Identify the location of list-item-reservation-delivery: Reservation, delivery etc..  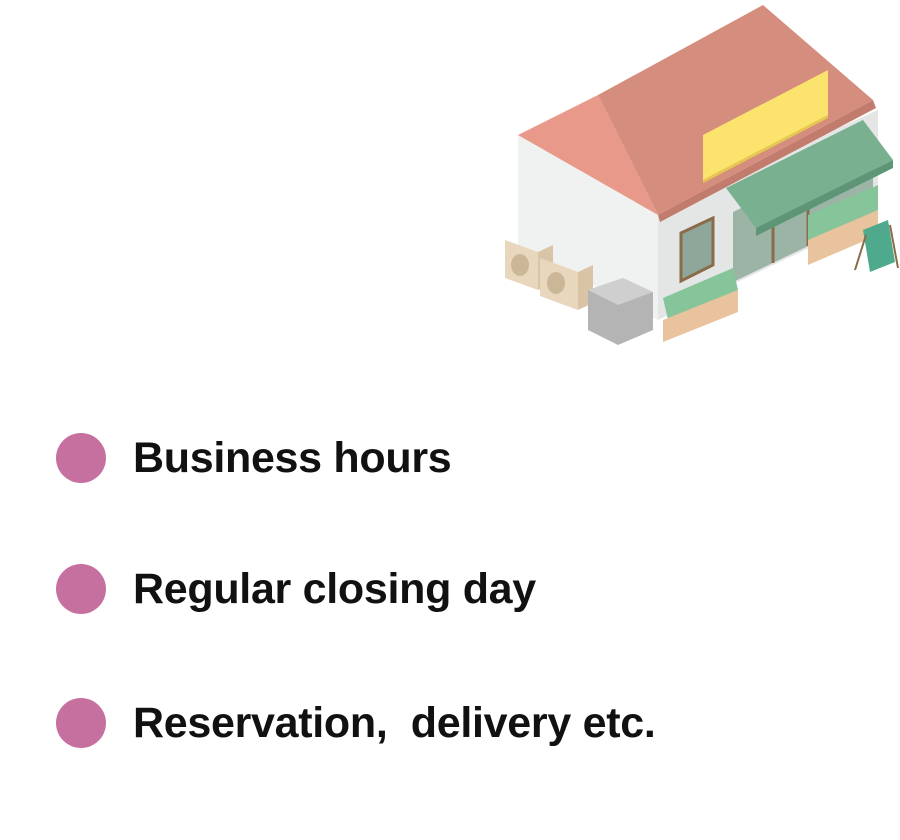
(356, 723).